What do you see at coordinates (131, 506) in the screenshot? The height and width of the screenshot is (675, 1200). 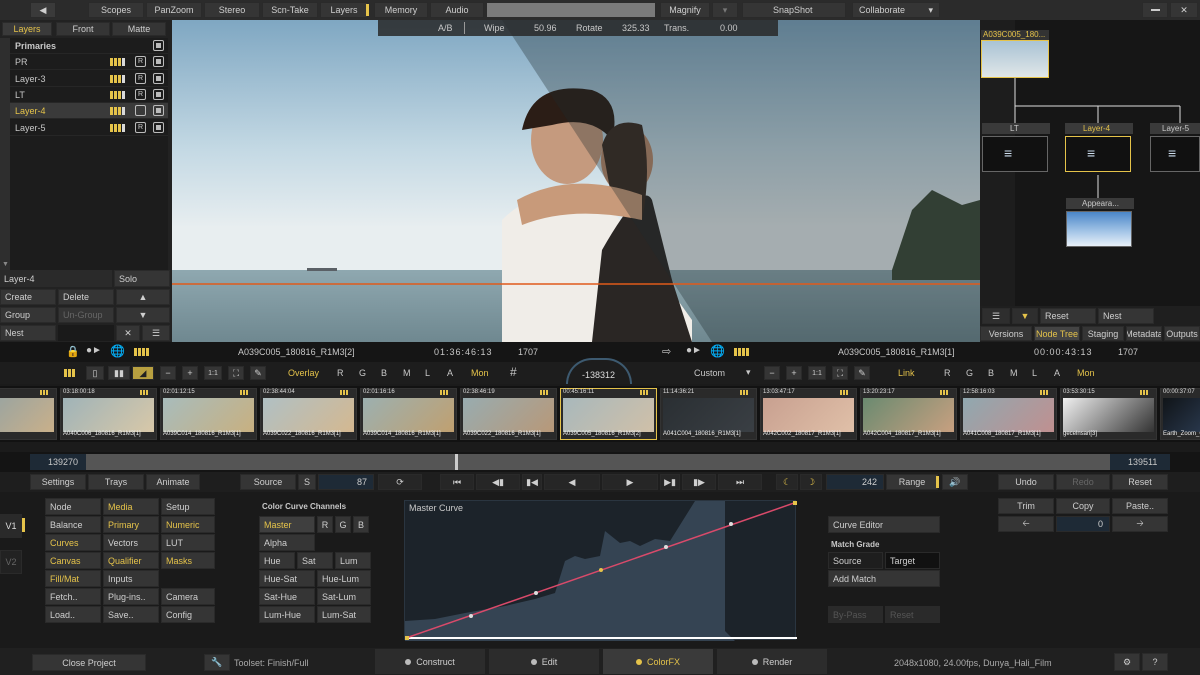 I see `tool-media: Media` at bounding box center [131, 506].